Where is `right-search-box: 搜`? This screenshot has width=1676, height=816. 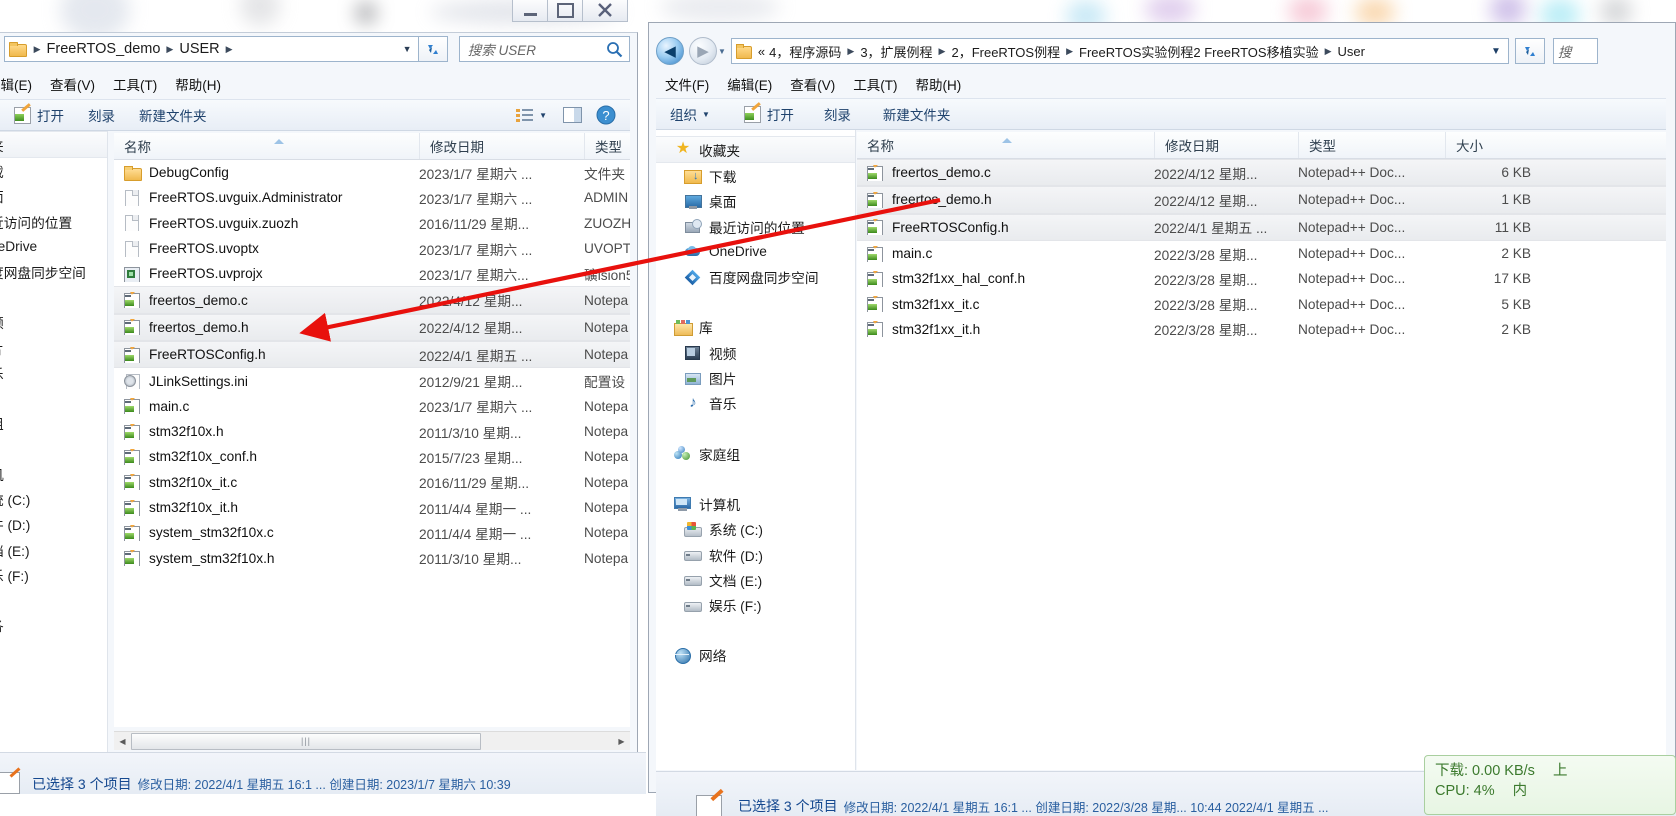 right-search-box: 搜 is located at coordinates (1575, 51).